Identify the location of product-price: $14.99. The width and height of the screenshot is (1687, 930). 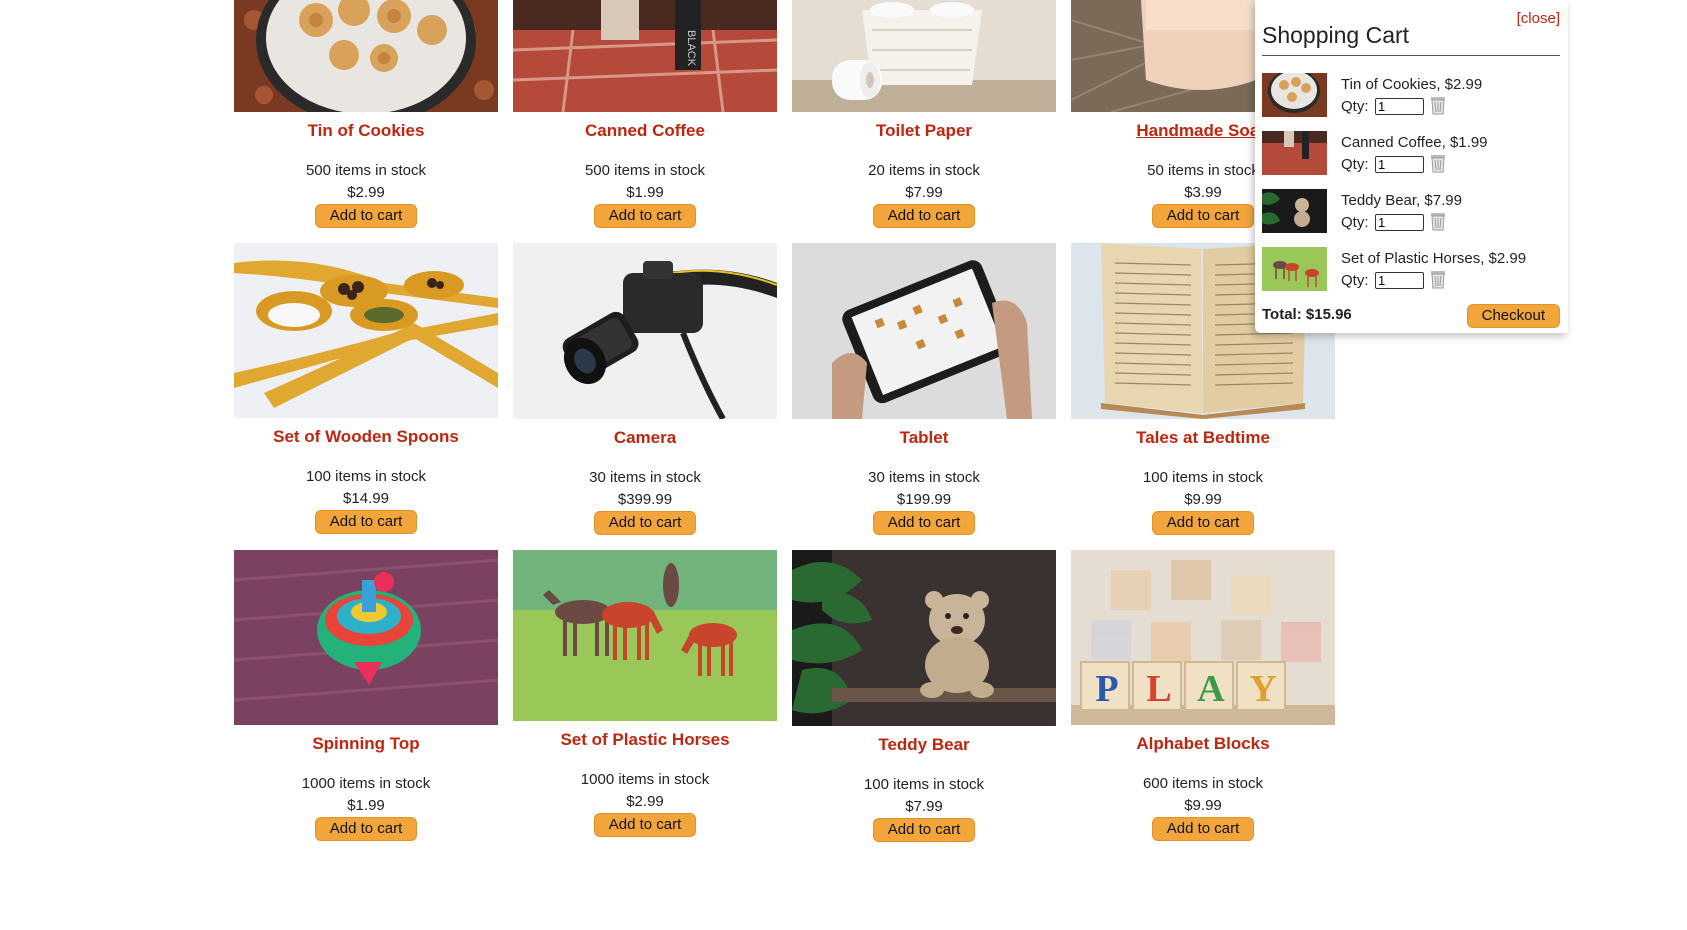
(366, 498).